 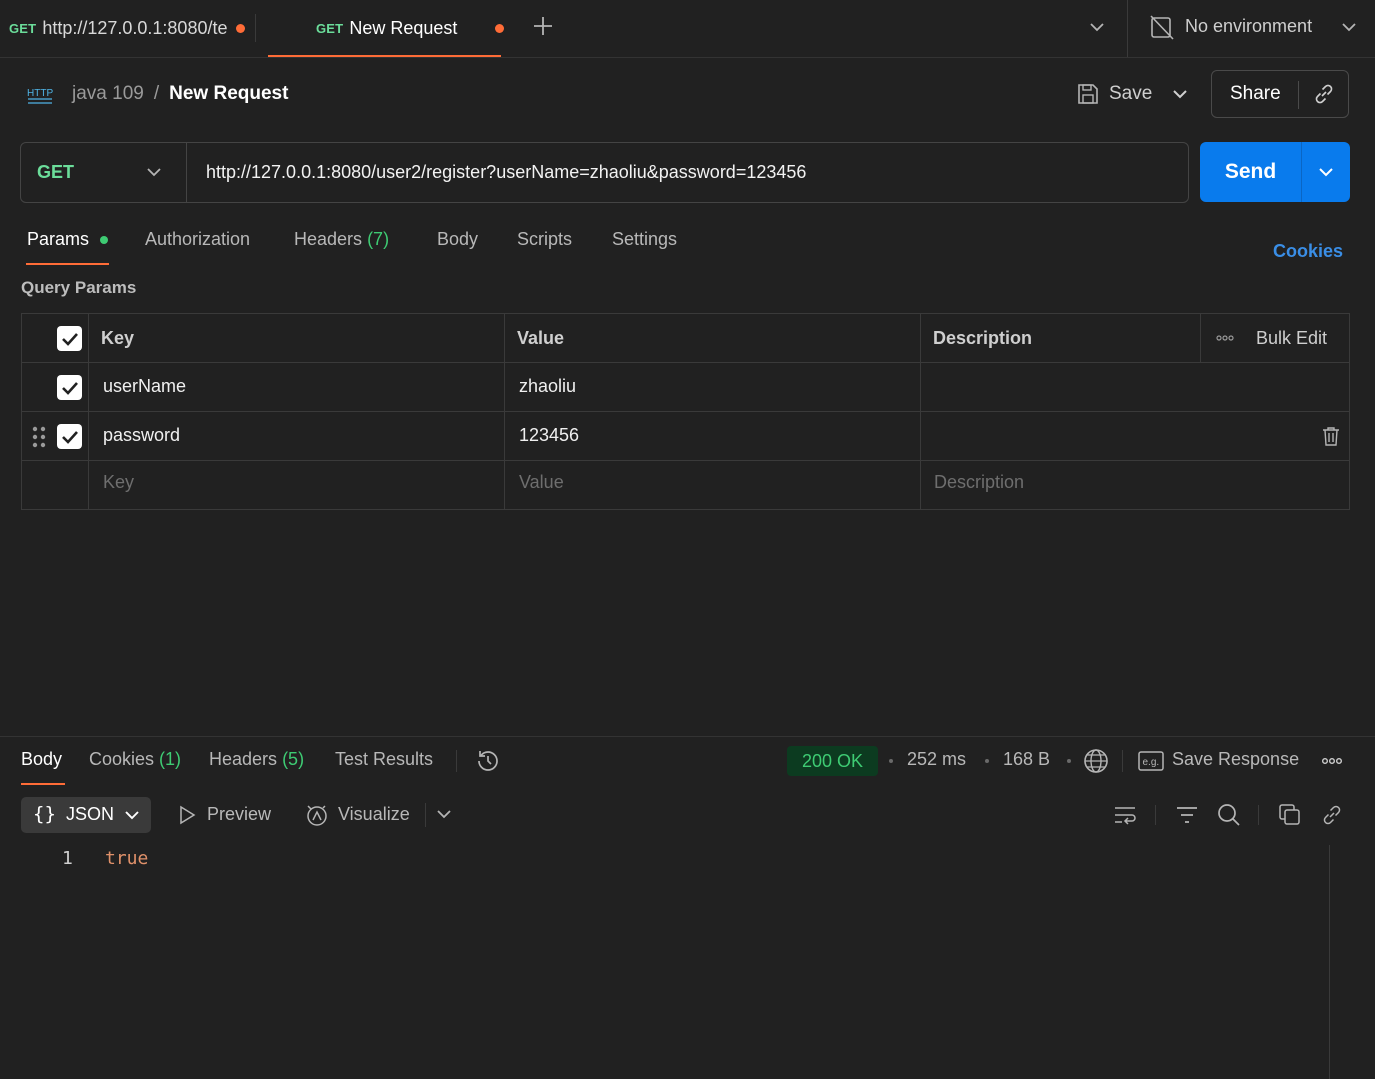 I want to click on response-headers-count: (5), so click(x=293, y=759).